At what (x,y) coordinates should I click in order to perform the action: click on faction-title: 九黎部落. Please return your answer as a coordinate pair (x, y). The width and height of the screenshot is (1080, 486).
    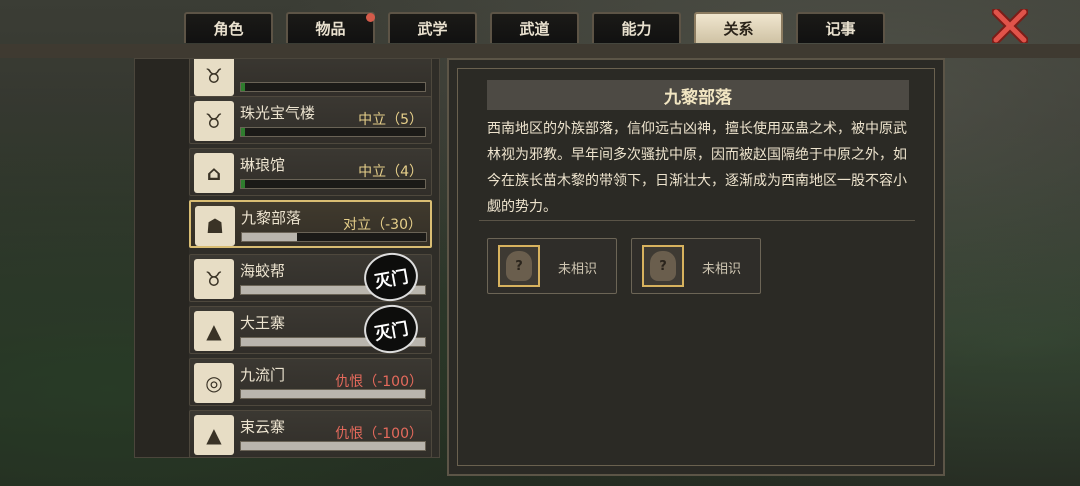
    Looking at the image, I should click on (698, 95).